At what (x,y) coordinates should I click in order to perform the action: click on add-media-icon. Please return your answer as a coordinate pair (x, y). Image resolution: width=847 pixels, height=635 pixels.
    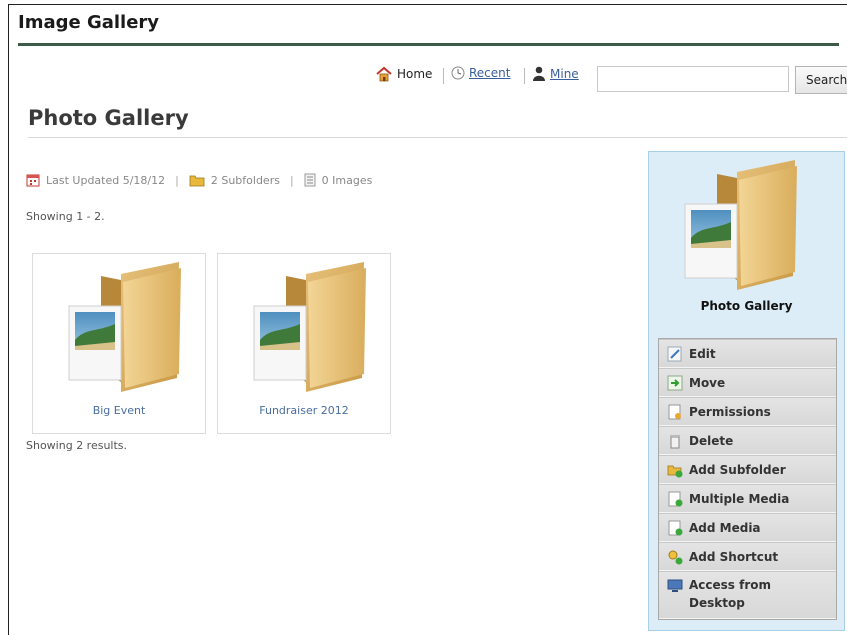
    Looking at the image, I should click on (675, 527).